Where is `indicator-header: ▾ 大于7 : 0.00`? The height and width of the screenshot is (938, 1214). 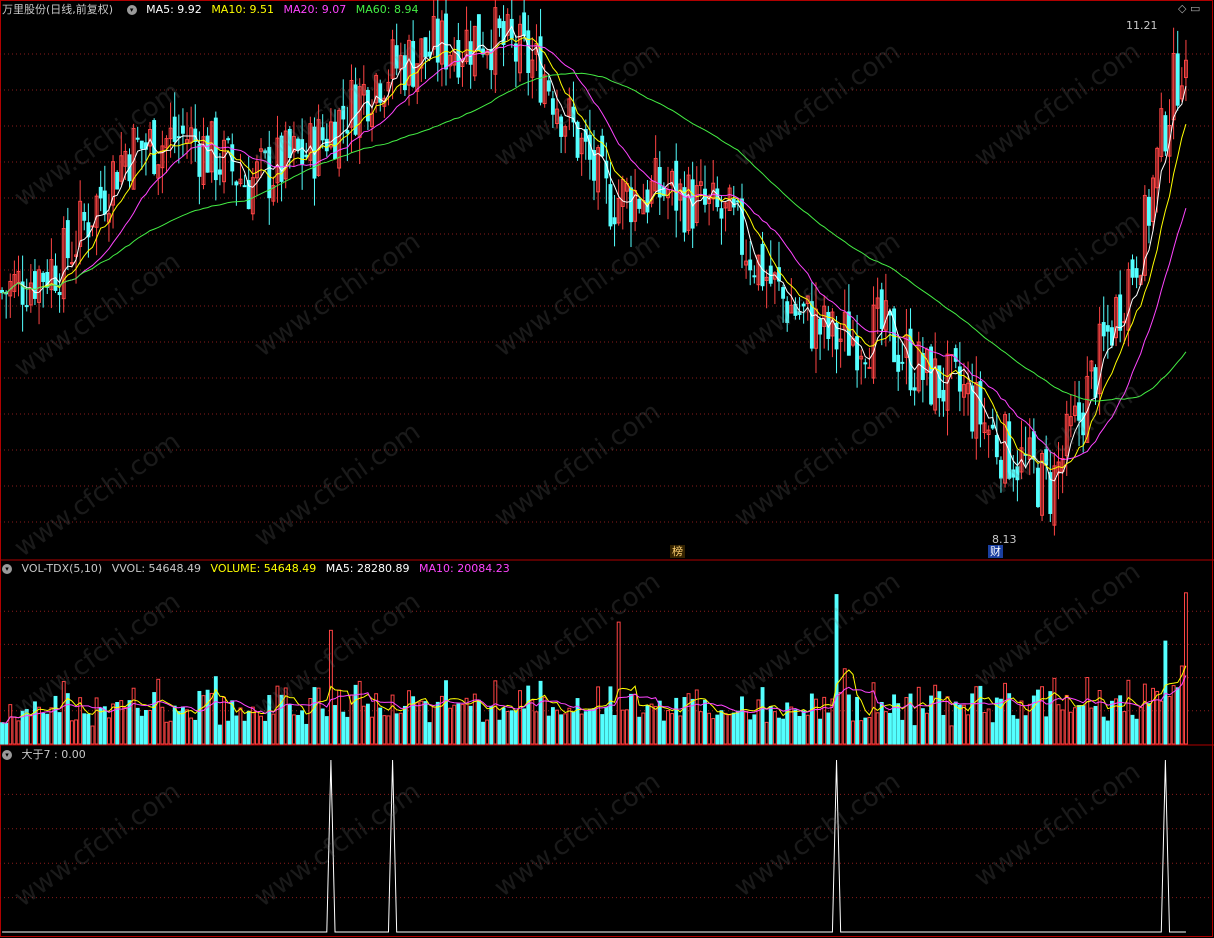 indicator-header: ▾ 大于7 : 0.00 is located at coordinates (46, 755).